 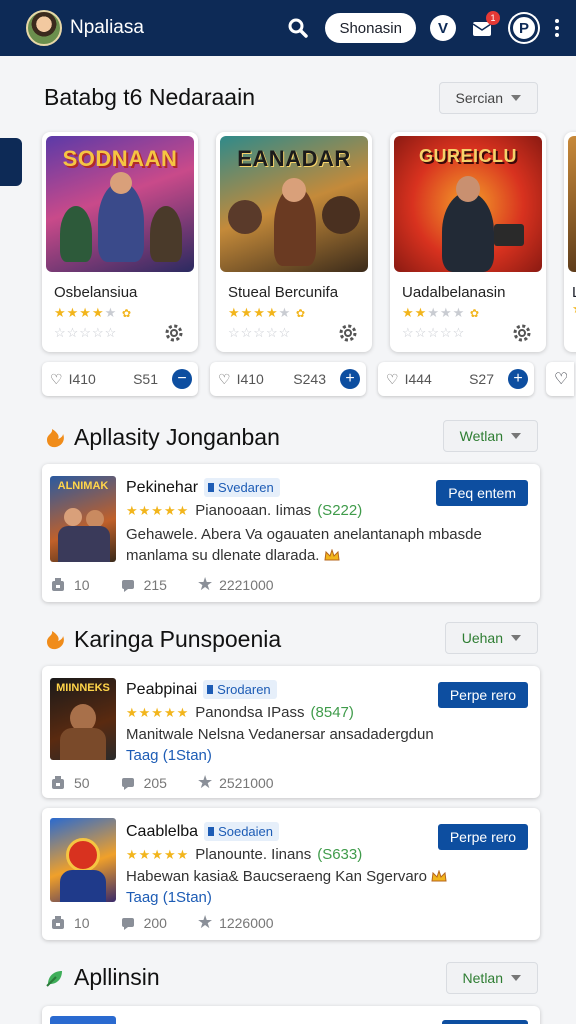 What do you see at coordinates (468, 204) in the screenshot?
I see `game-art-image: GUREICLU` at bounding box center [468, 204].